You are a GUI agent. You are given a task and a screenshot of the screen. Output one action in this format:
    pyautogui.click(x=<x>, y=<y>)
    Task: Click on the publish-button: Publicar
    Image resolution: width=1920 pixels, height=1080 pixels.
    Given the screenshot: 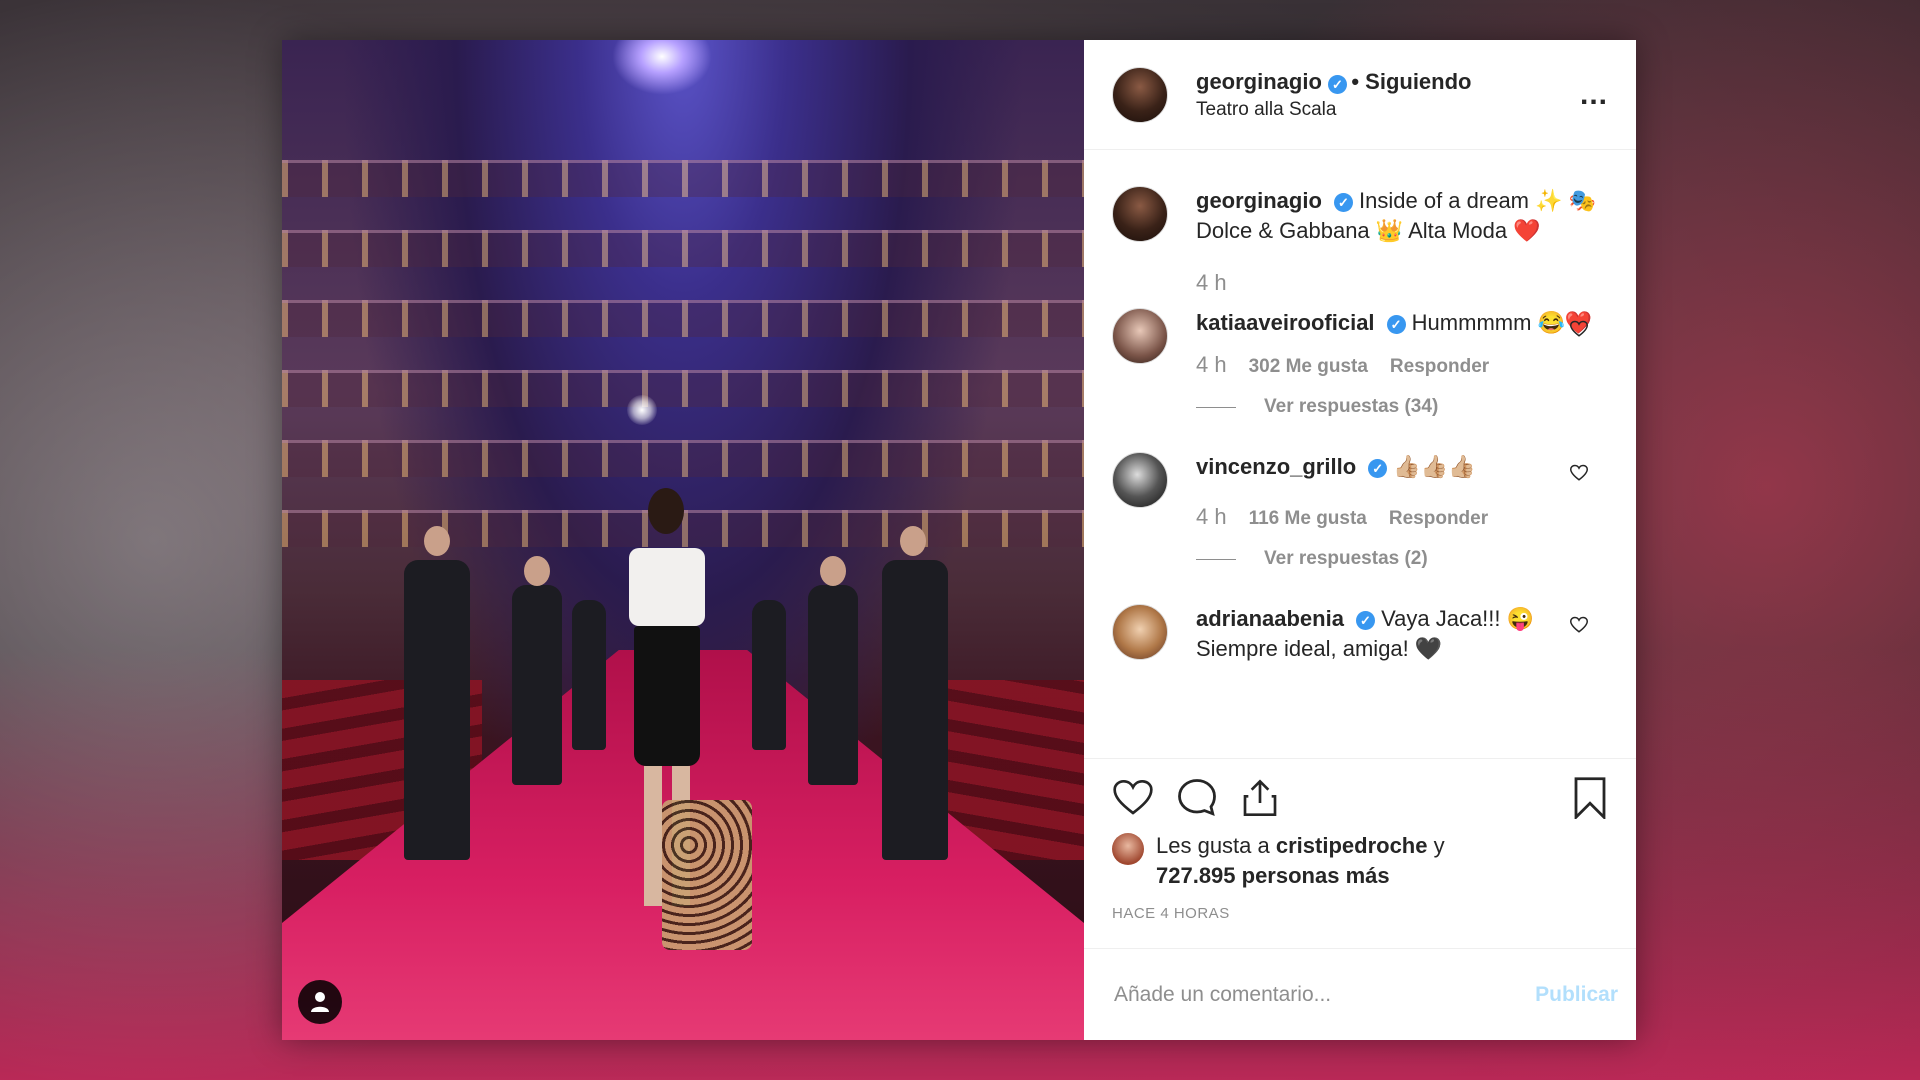 What is the action you would take?
    pyautogui.click(x=1576, y=995)
    